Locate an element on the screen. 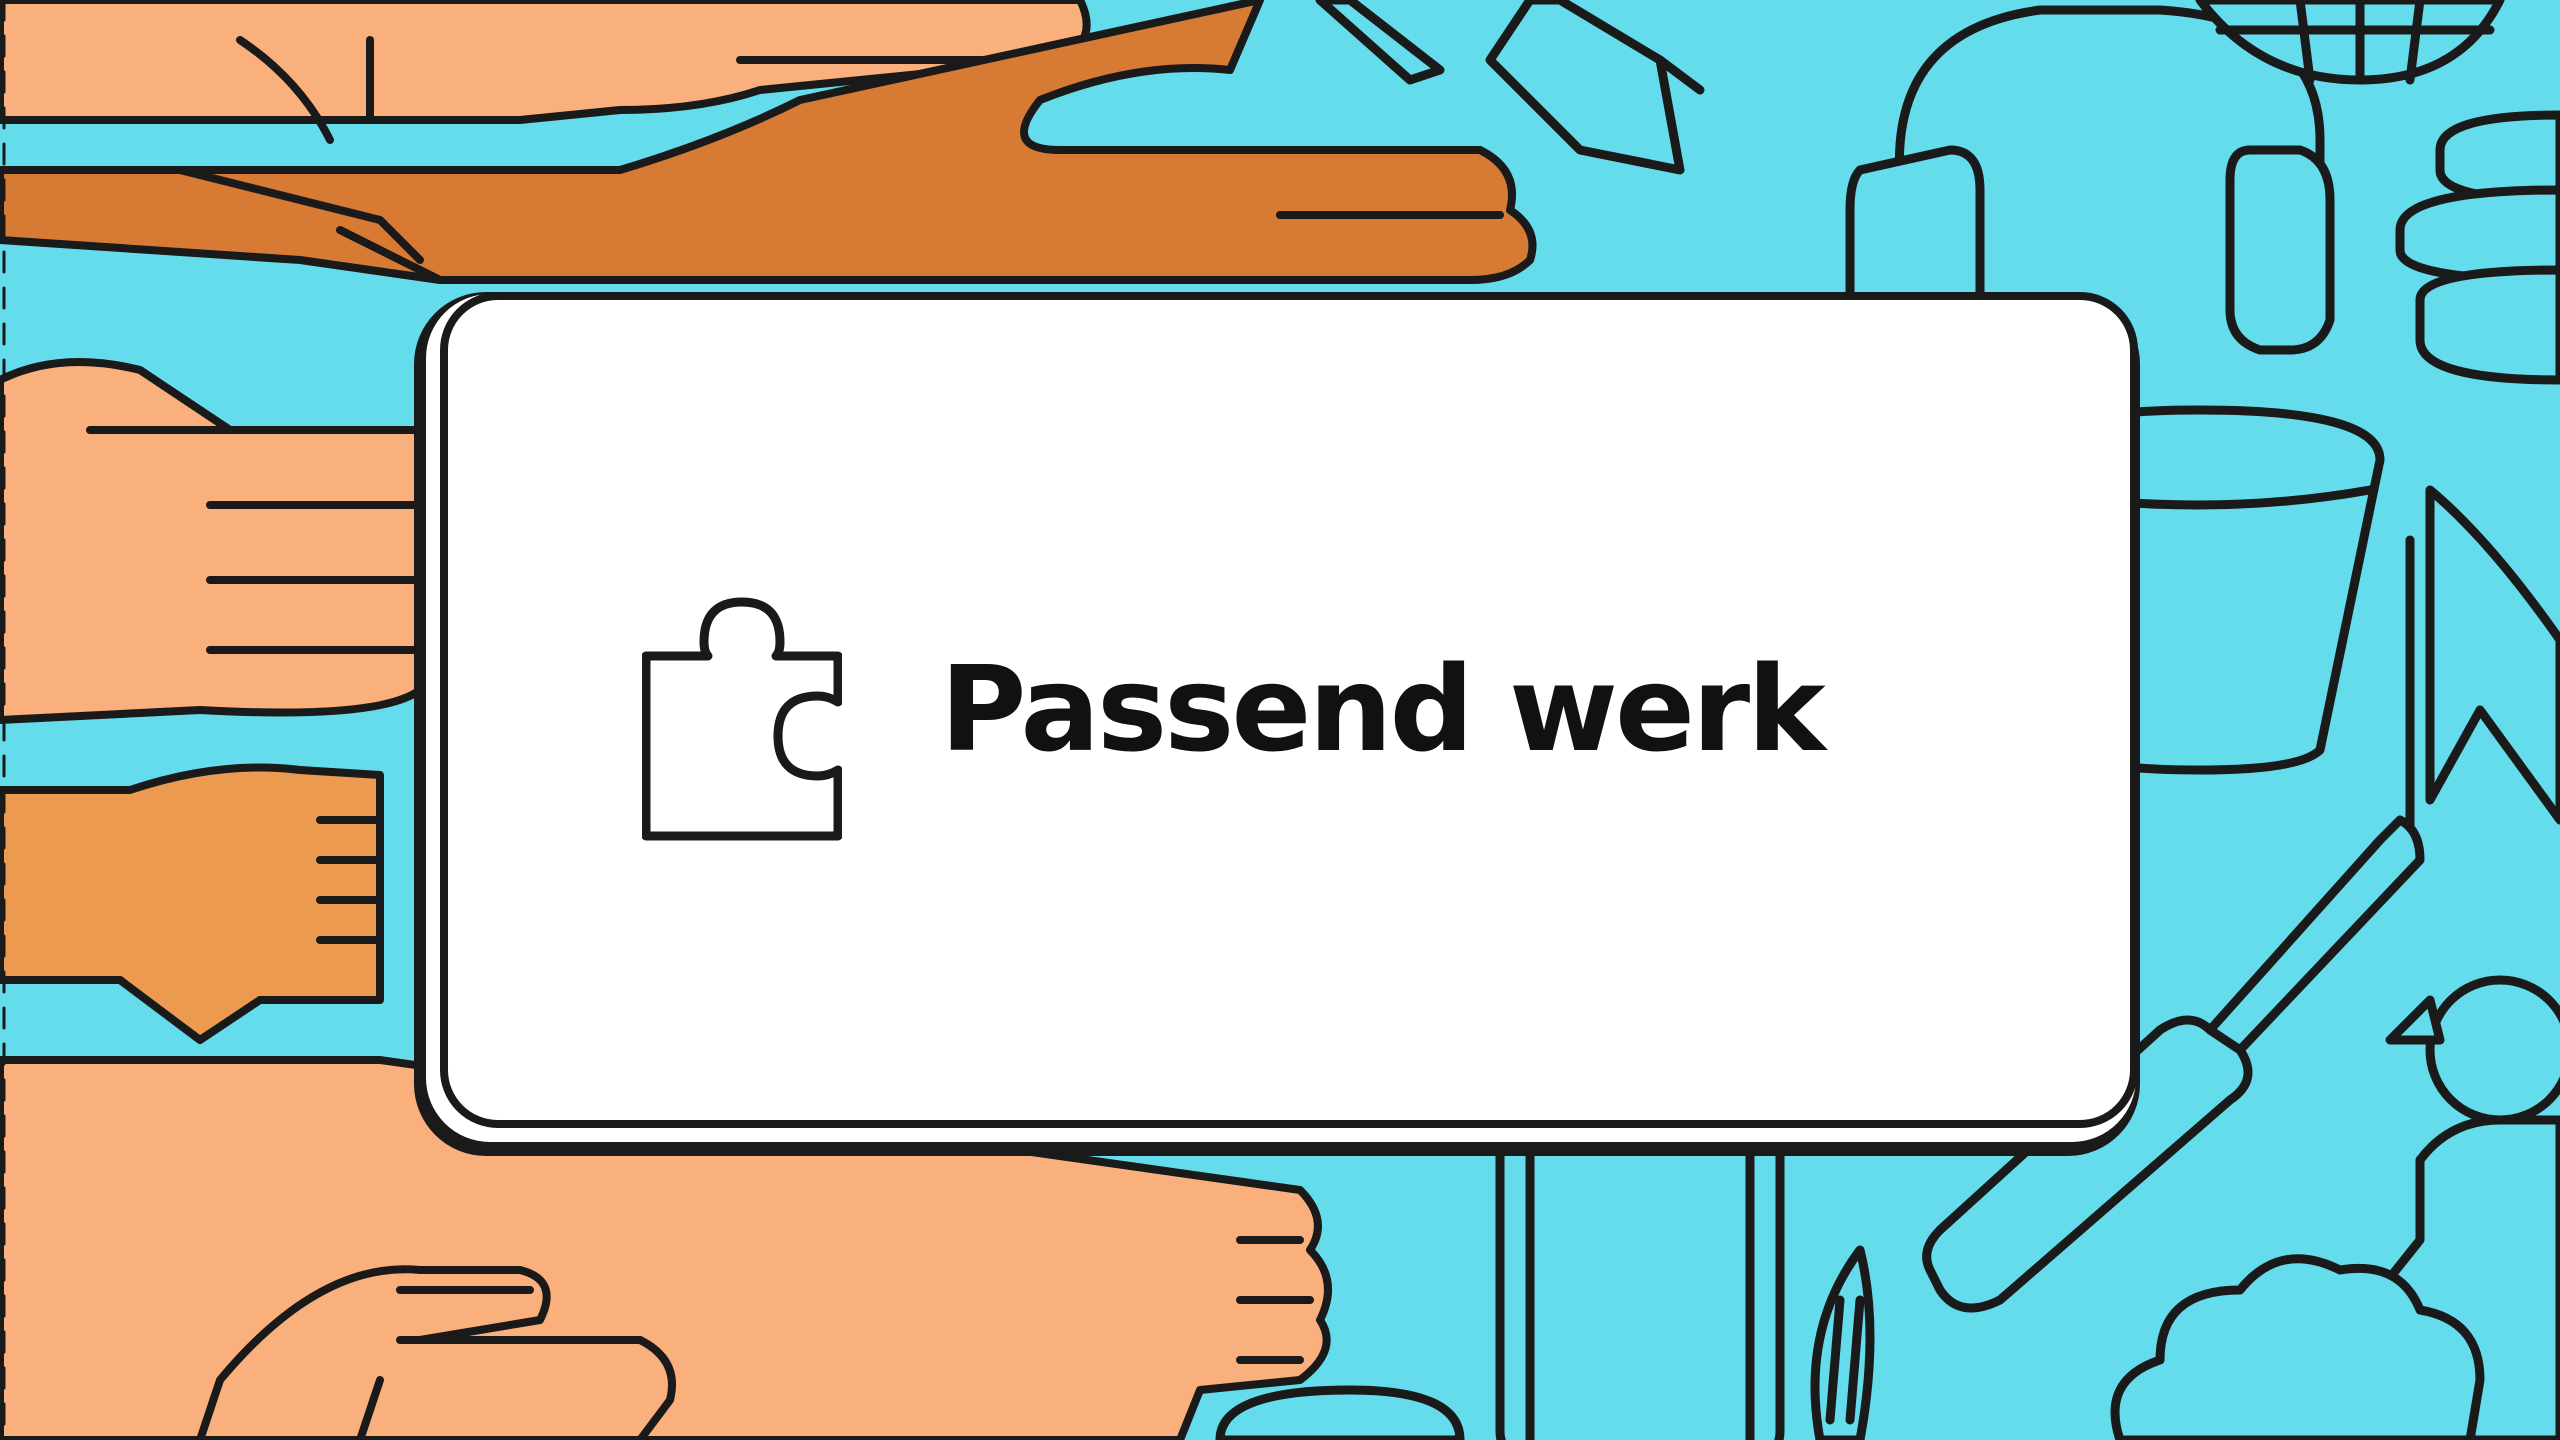  bowl-icon is located at coordinates (1340, 1412).